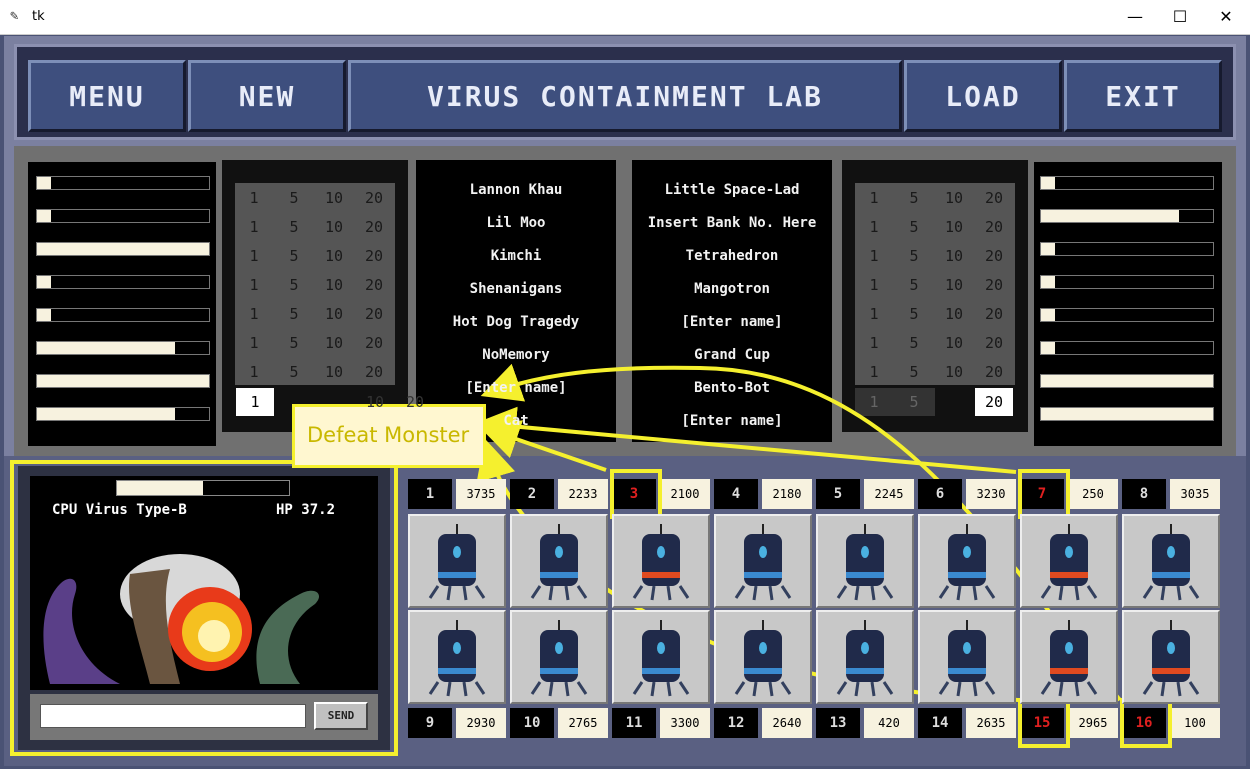 This screenshot has height=769, width=1250. I want to click on right-stat-bar-fill, so click(1110, 216).